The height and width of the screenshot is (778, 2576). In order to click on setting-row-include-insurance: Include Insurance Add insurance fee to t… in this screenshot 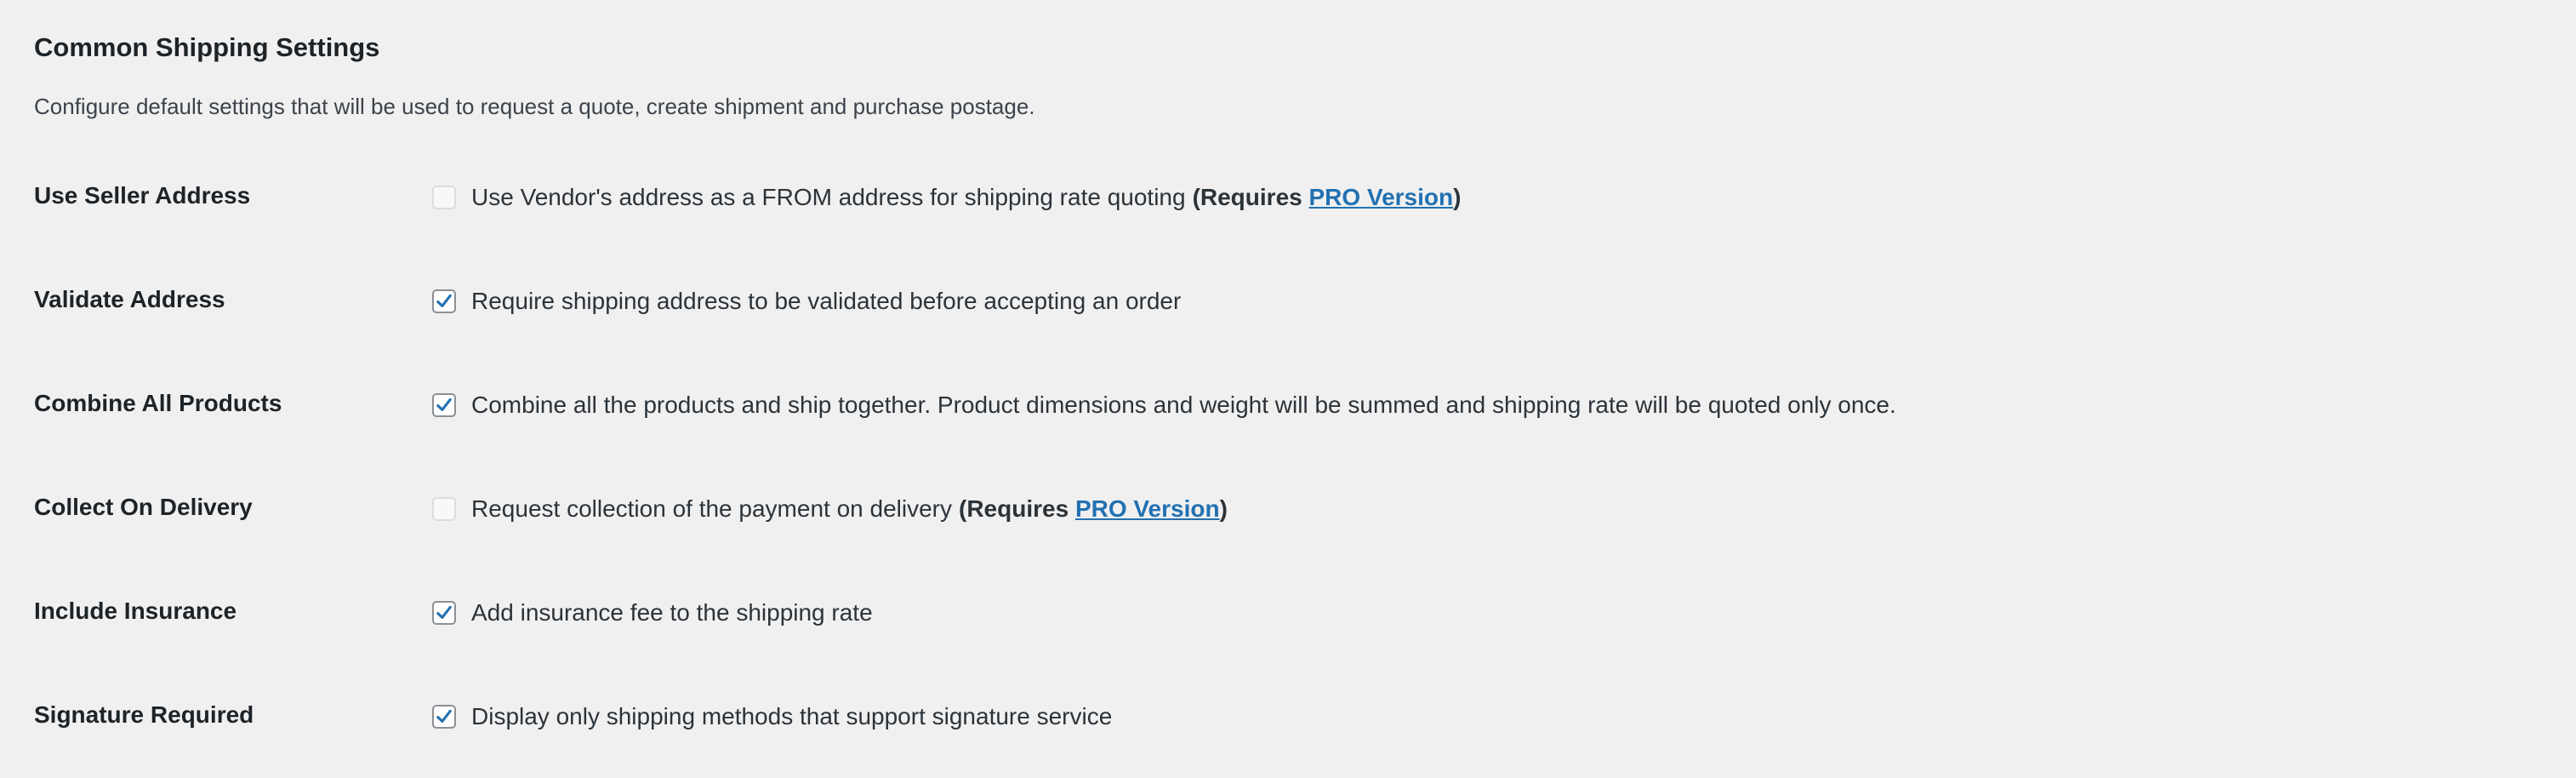, I will do `click(1284, 619)`.